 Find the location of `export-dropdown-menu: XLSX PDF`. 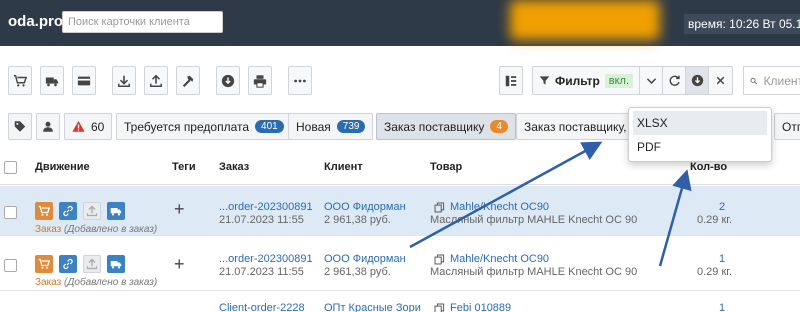

export-dropdown-menu: XLSX PDF is located at coordinates (700, 134).